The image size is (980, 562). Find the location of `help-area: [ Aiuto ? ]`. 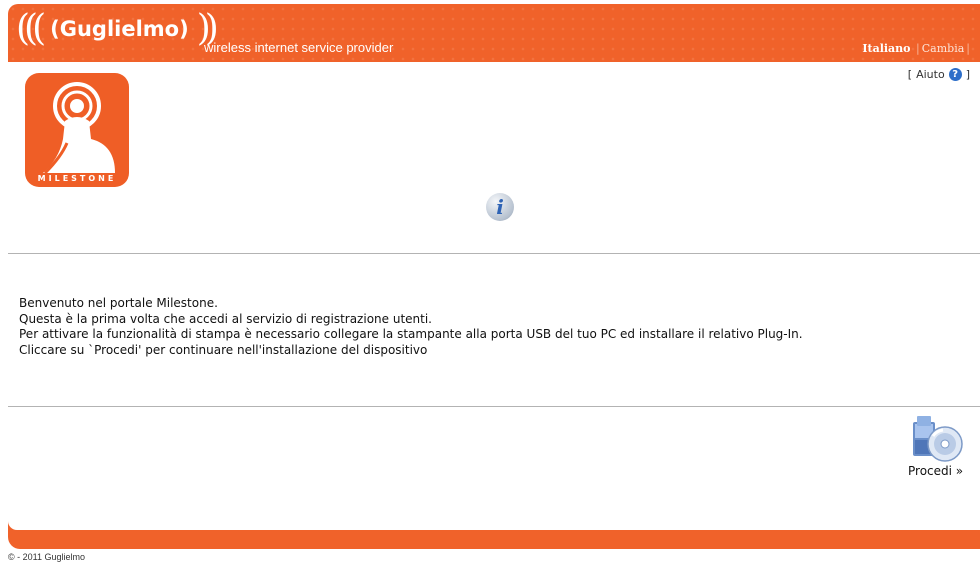

help-area: [ Aiuto ? ] is located at coordinates (939, 74).